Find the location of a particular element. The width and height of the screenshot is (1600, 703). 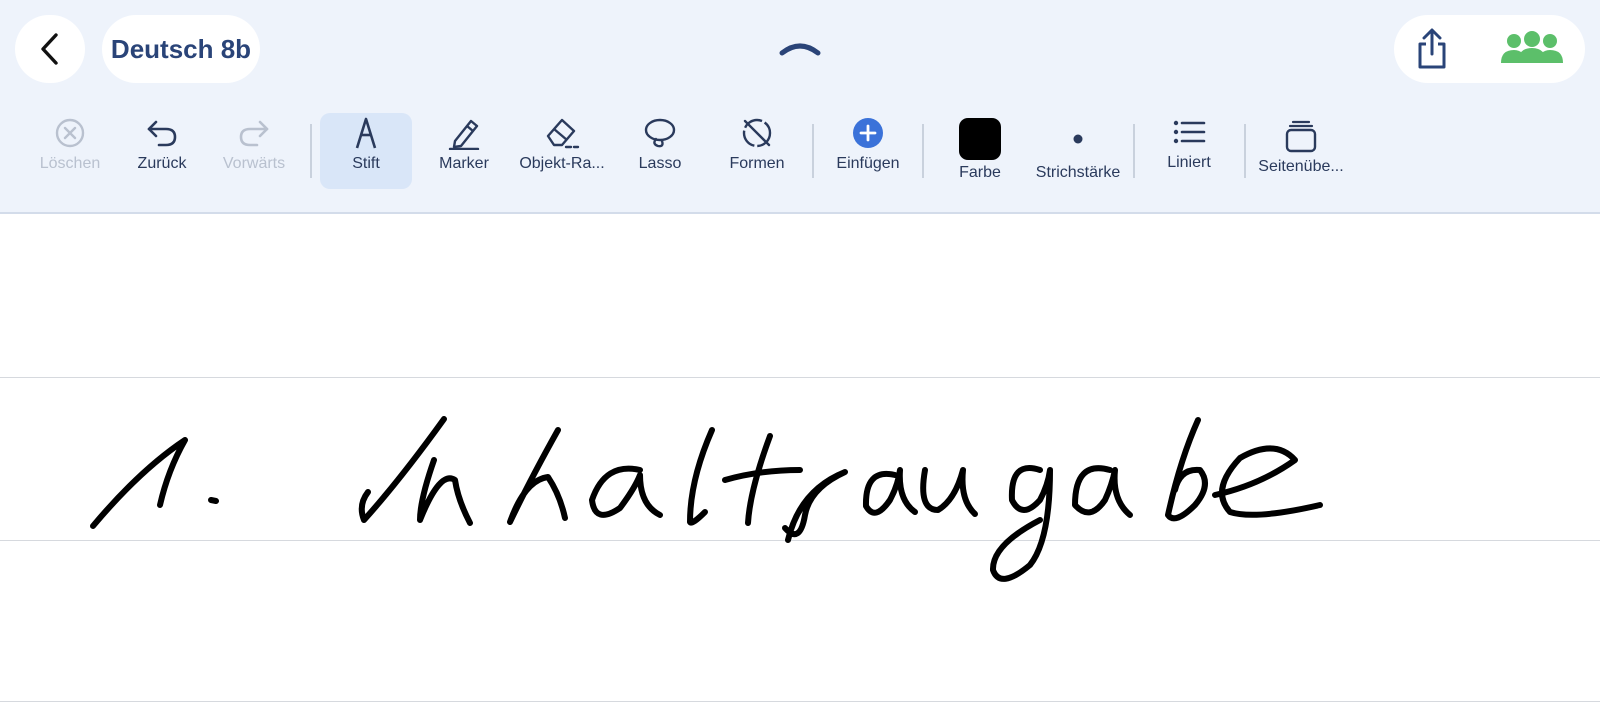

share-button is located at coordinates (1432, 49).